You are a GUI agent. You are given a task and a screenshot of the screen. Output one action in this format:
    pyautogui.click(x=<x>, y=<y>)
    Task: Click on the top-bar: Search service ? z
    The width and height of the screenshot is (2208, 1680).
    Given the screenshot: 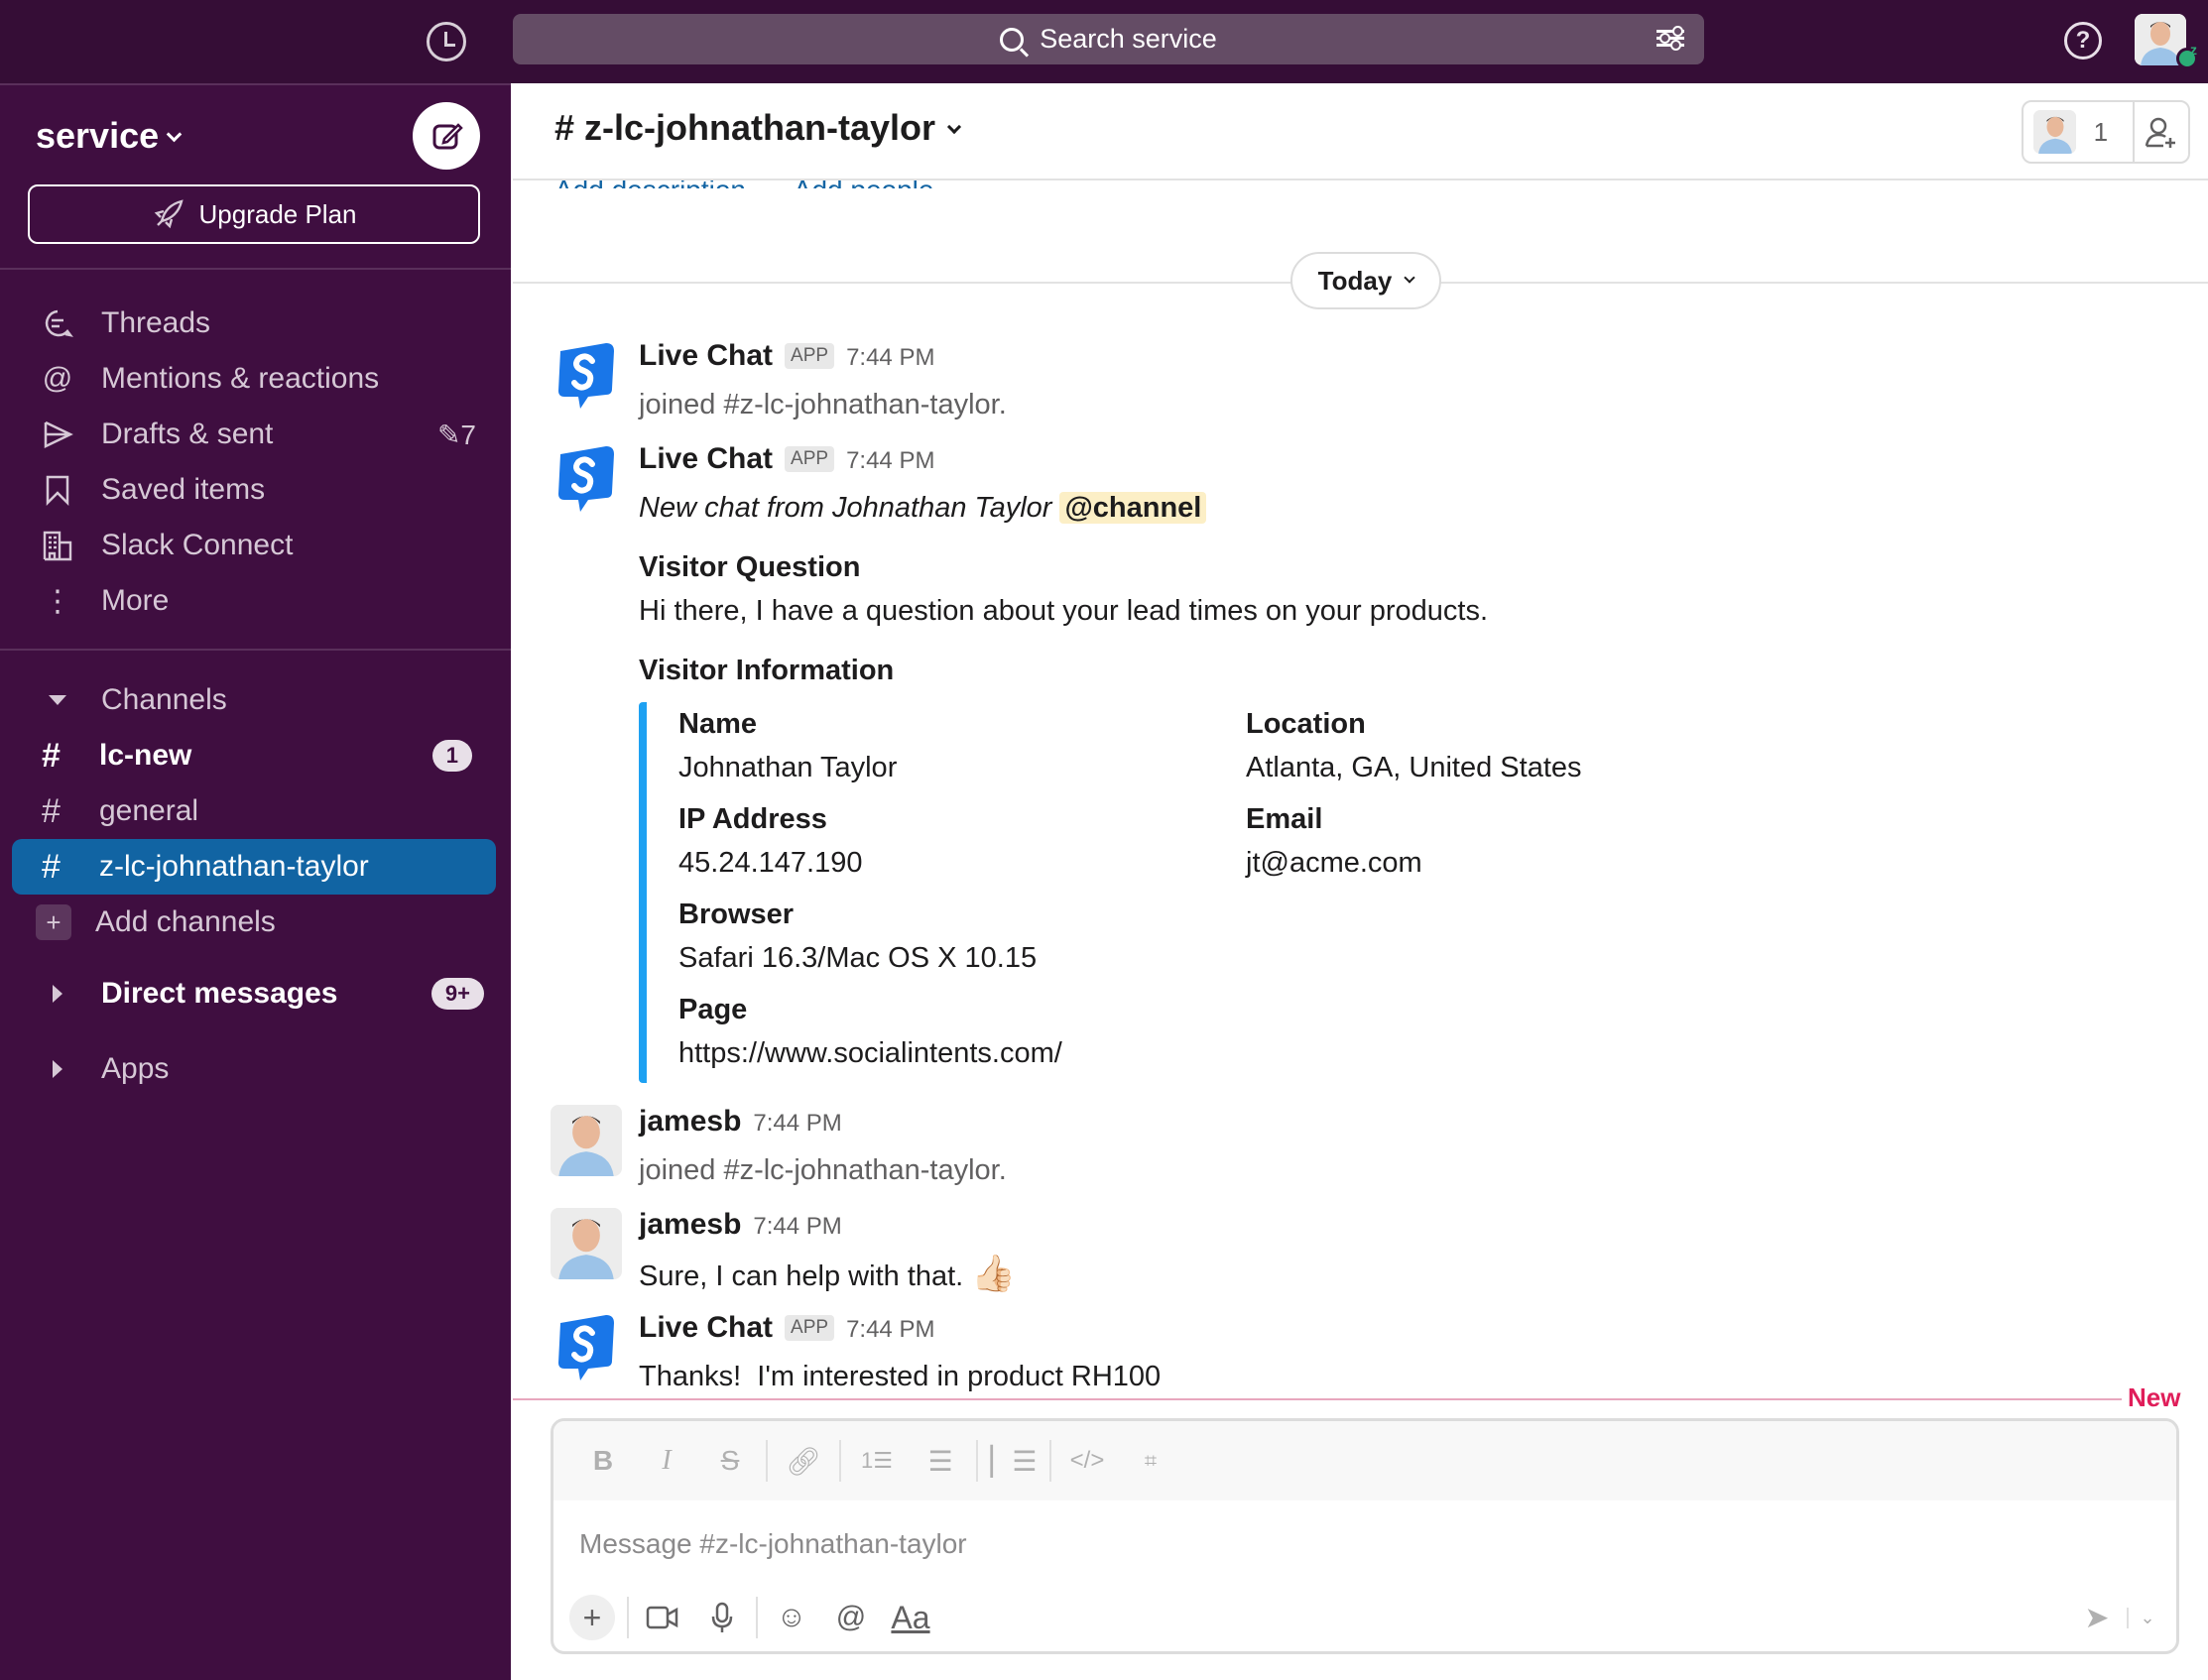 What is the action you would take?
    pyautogui.click(x=1104, y=41)
    